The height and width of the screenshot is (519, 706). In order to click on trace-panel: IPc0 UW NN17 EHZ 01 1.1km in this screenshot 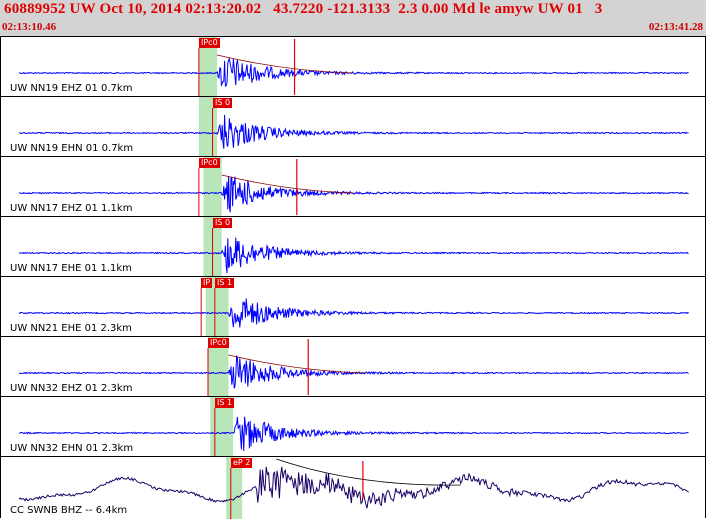, I will do `click(353, 186)`.